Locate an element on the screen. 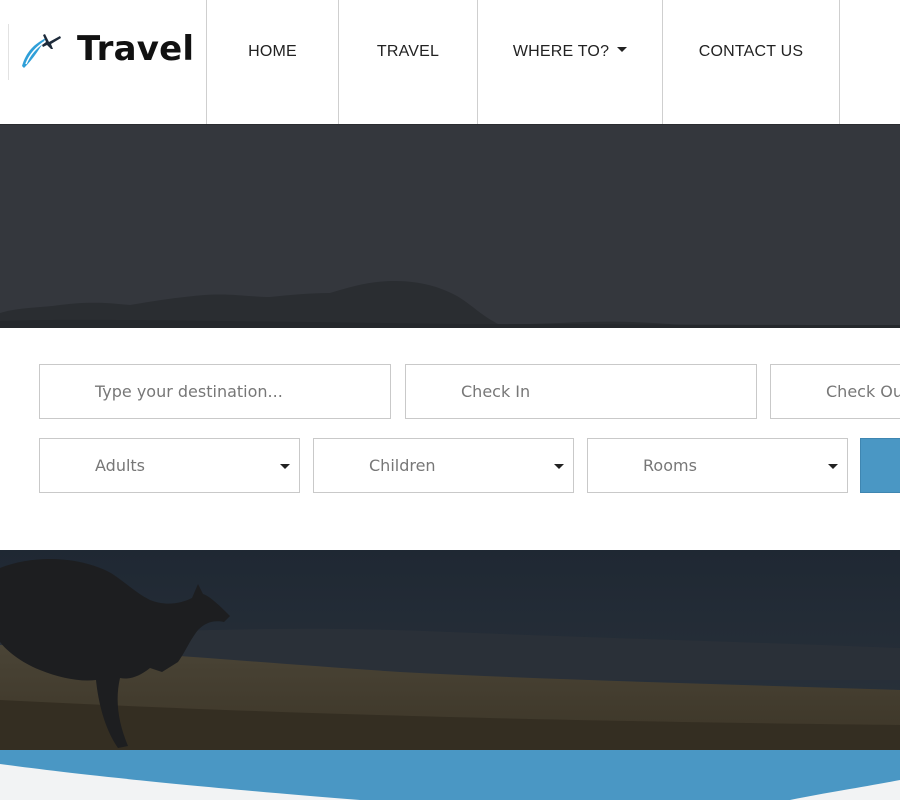  check-in-placeholder: Check In is located at coordinates (496, 391).